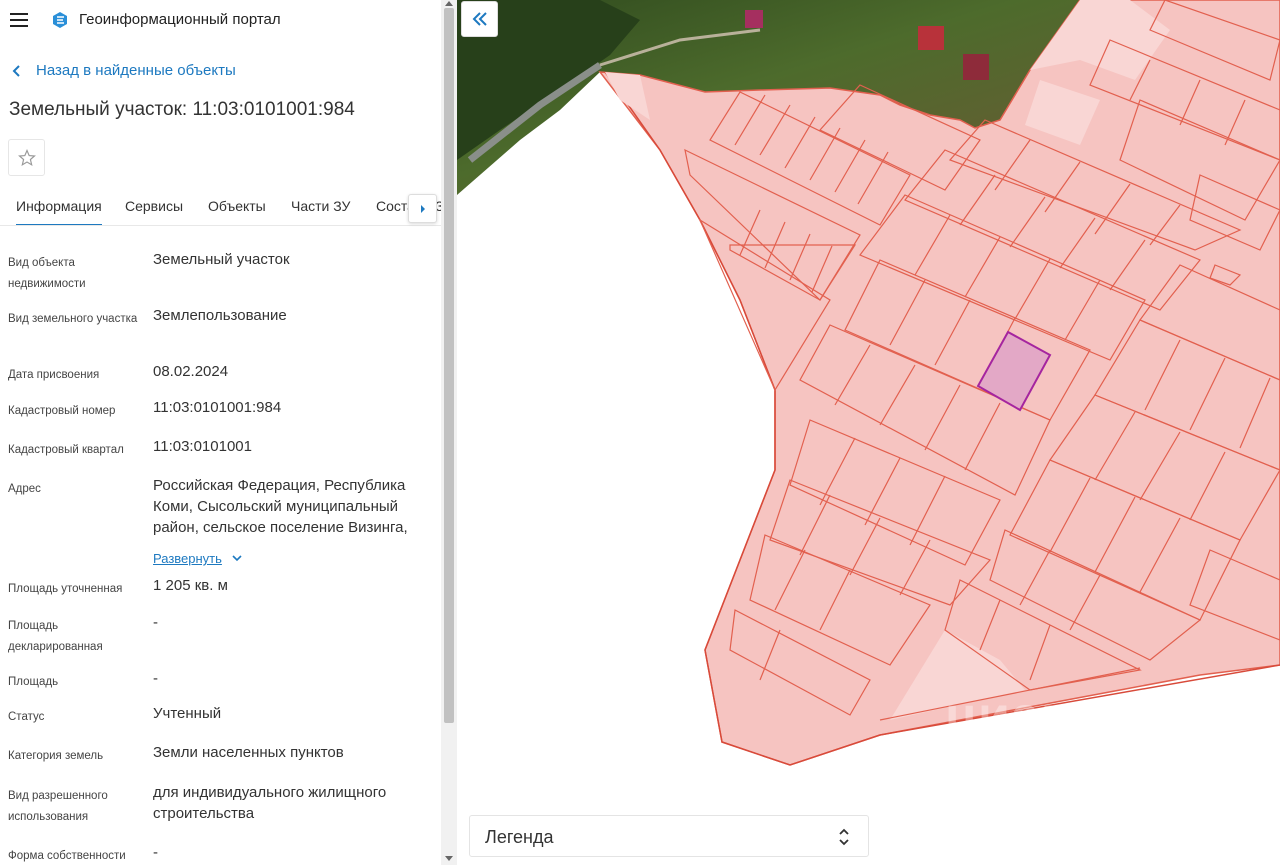 The height and width of the screenshot is (865, 1280). What do you see at coordinates (24, 489) in the screenshot?
I see `field-label: Адрес` at bounding box center [24, 489].